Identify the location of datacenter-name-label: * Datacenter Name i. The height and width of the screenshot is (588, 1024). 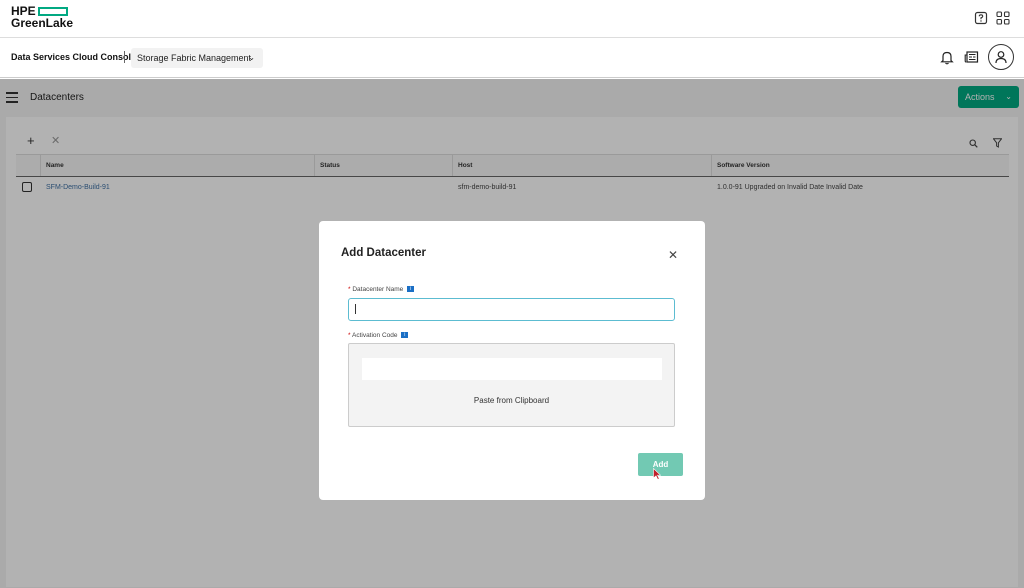
(381, 289).